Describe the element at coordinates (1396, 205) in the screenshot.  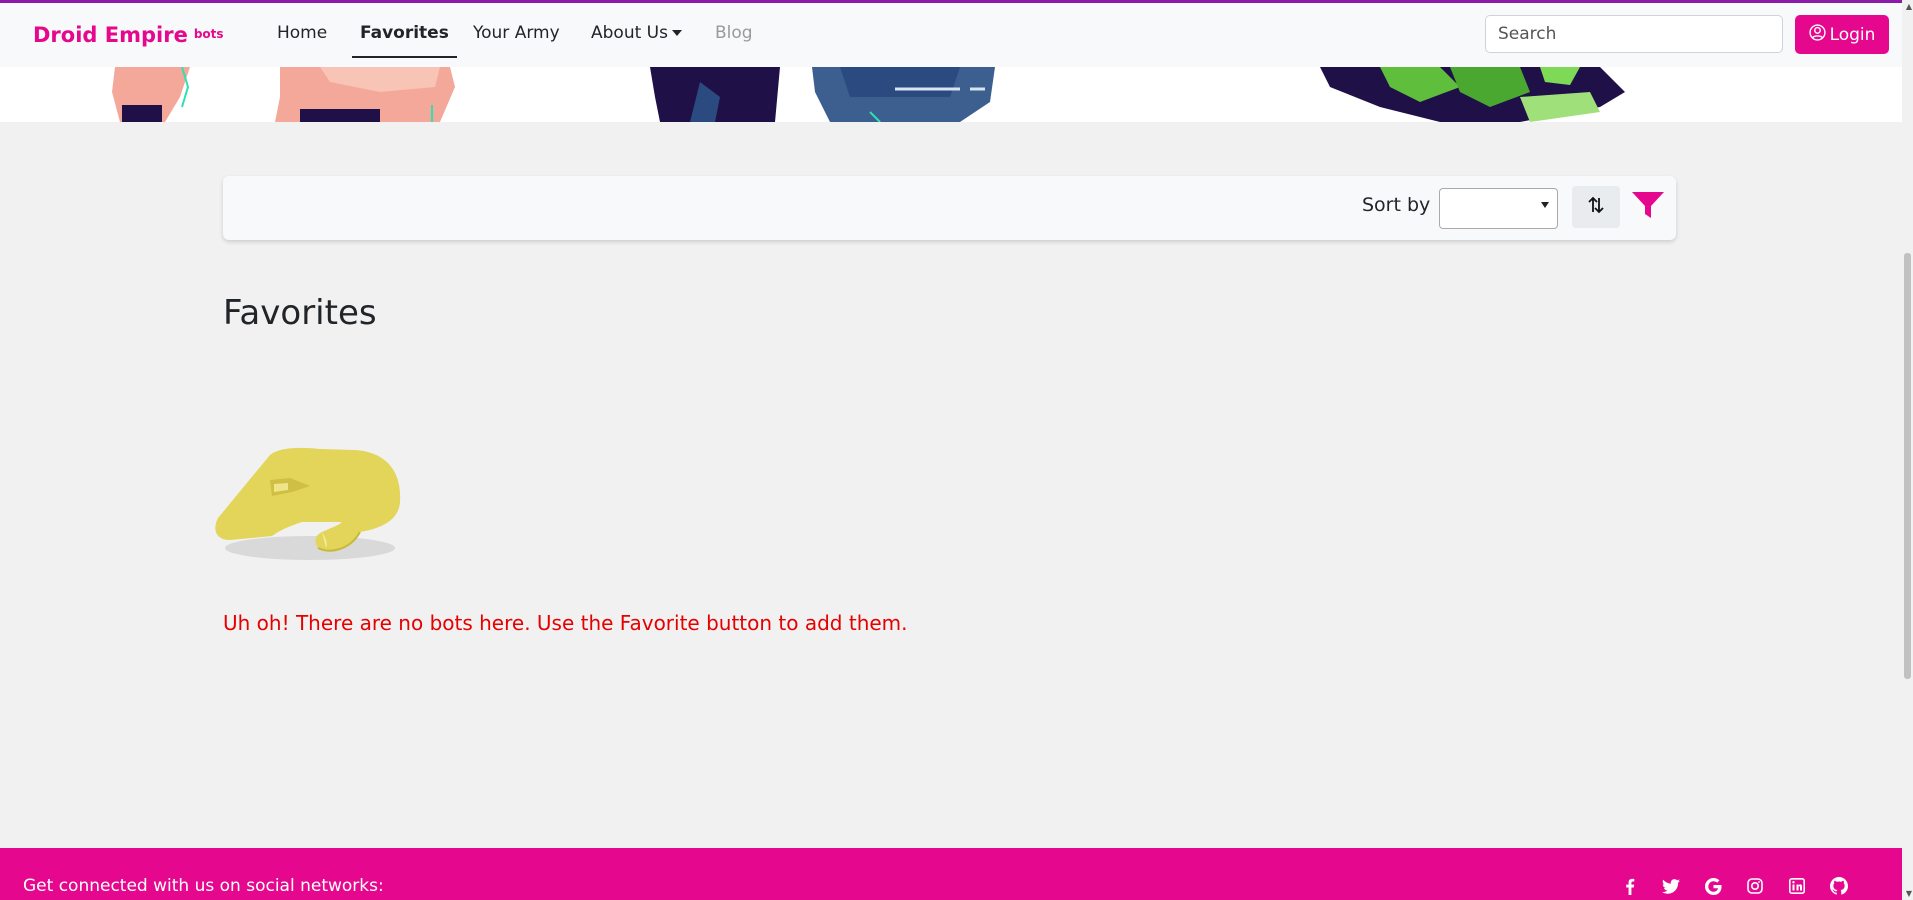
I see `sort-by-label: Sort by` at that location.